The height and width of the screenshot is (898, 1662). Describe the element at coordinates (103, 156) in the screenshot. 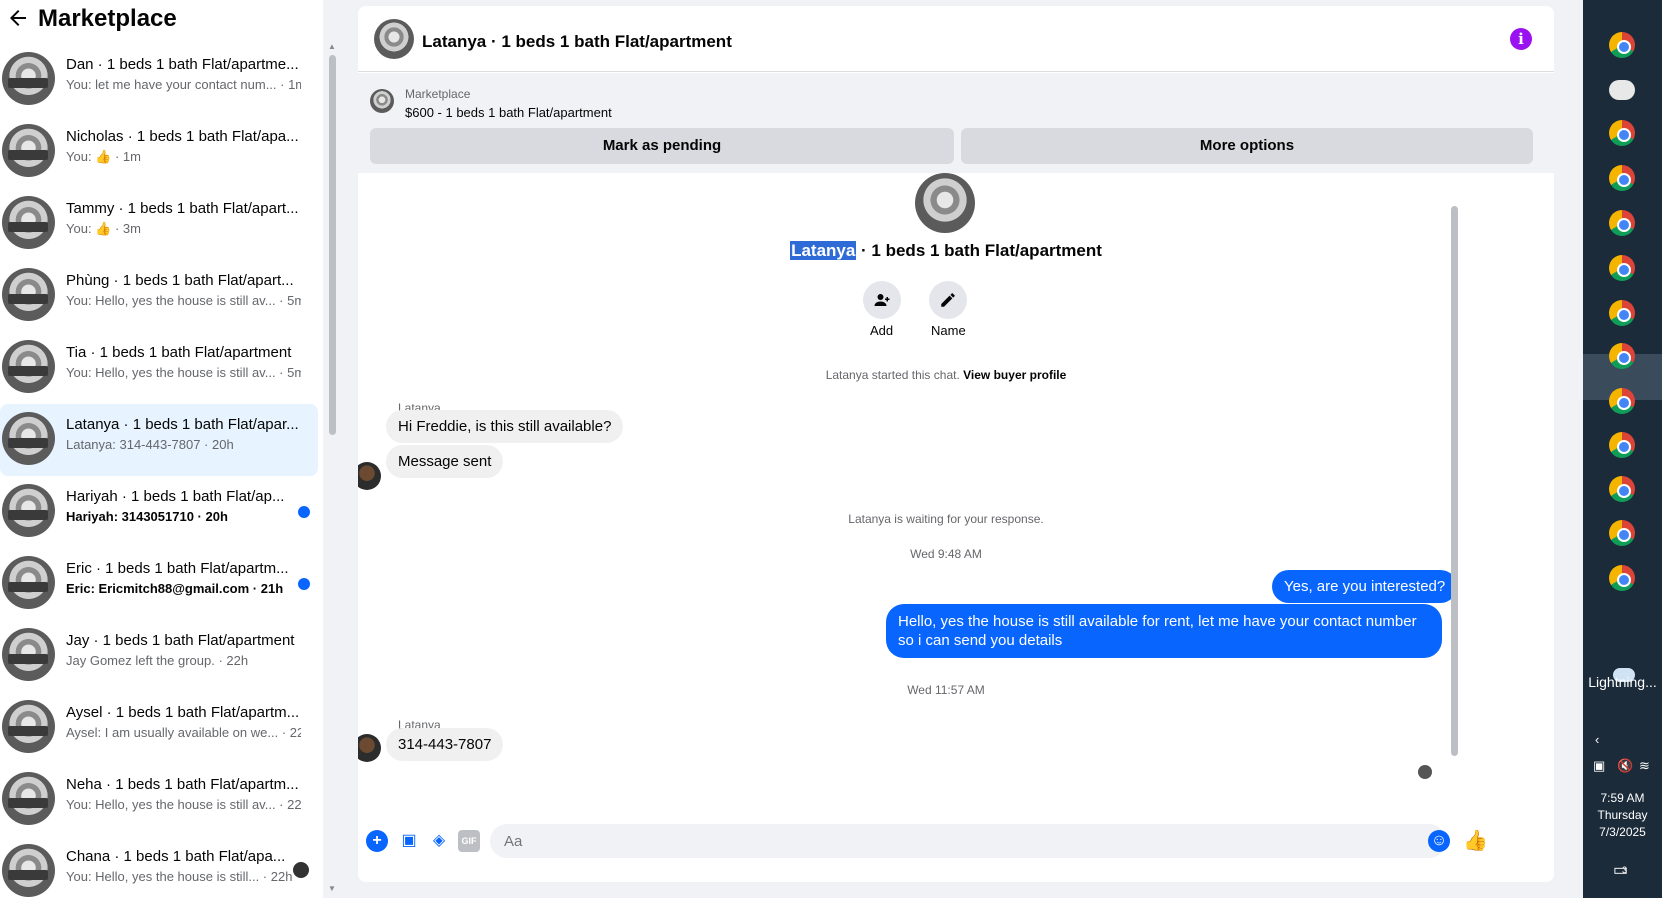

I see `conversation-preview: You: 👍 · 1m` at that location.